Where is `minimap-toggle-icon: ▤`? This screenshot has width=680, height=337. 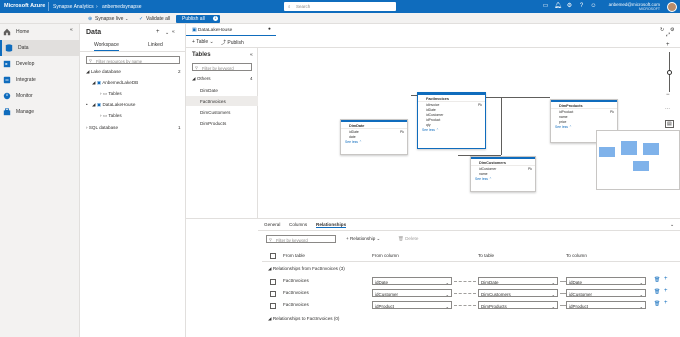
minimap-toggle-icon: ▤ is located at coordinates (669, 124).